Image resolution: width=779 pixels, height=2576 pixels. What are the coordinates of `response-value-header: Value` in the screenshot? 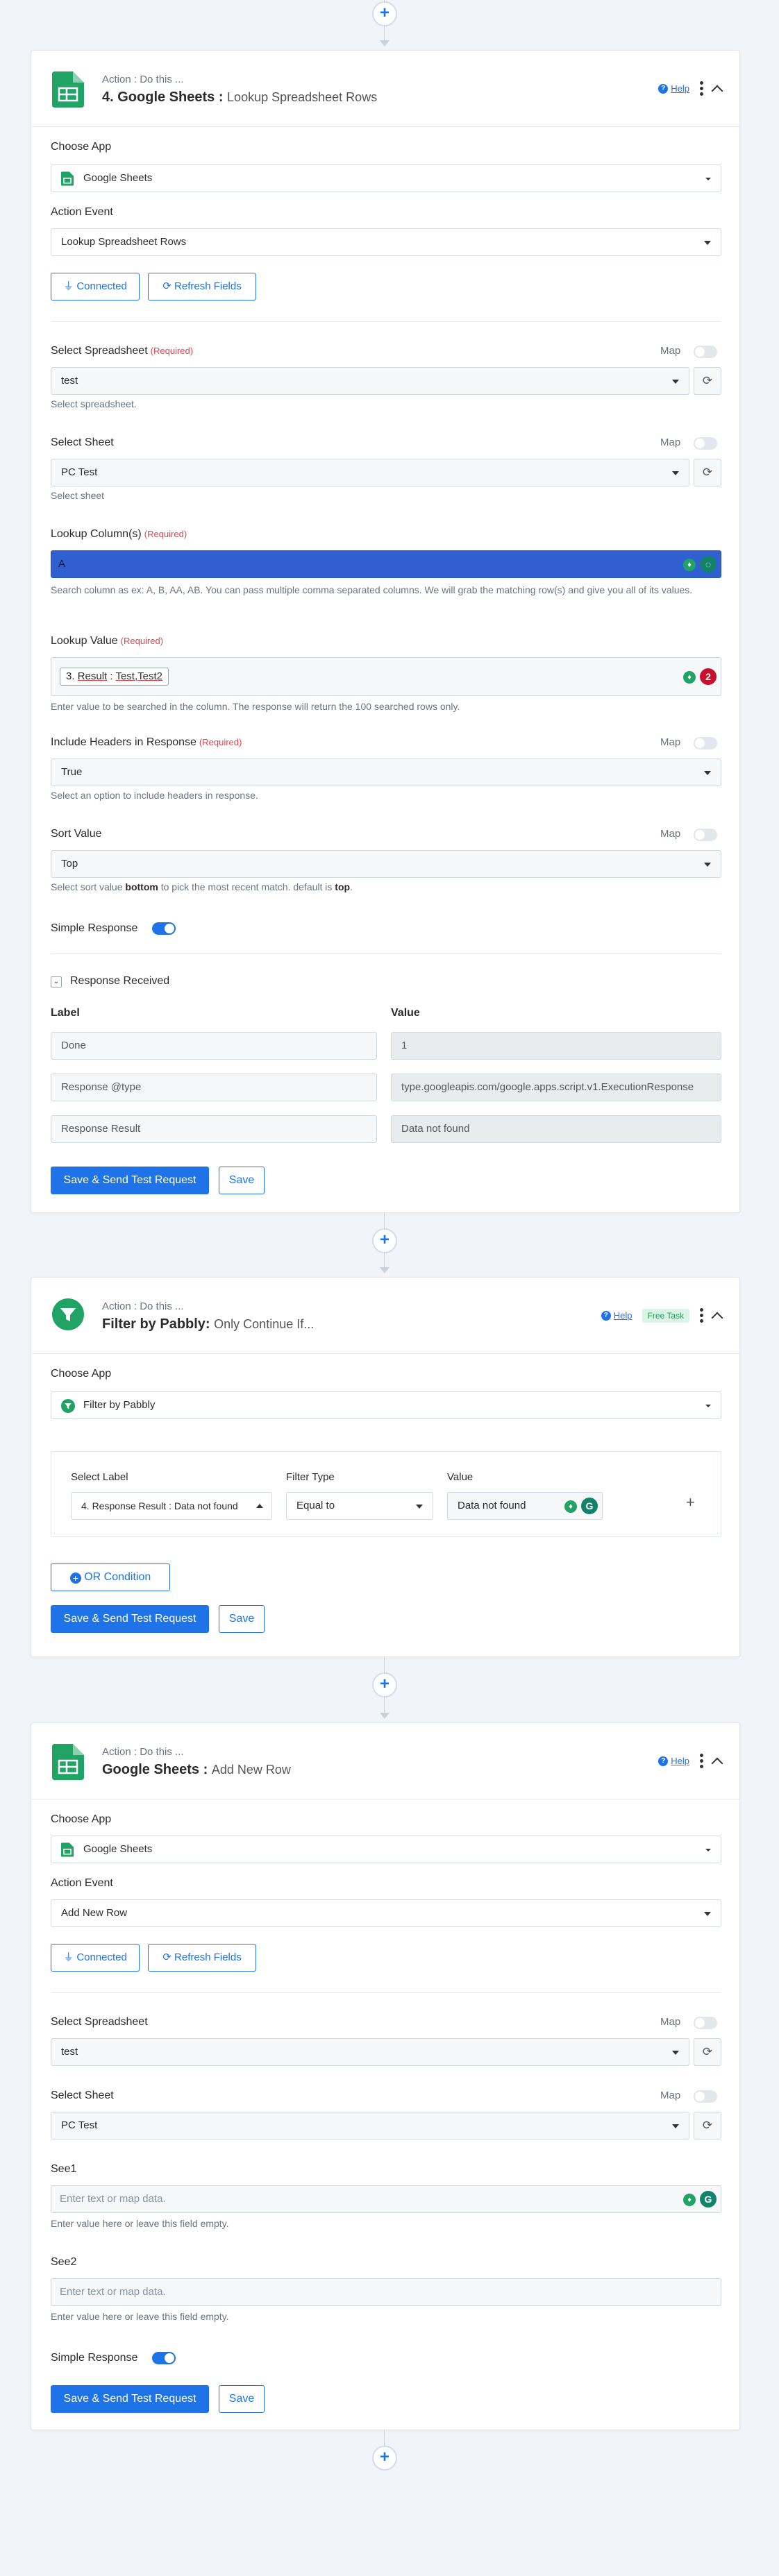 It's located at (405, 1013).